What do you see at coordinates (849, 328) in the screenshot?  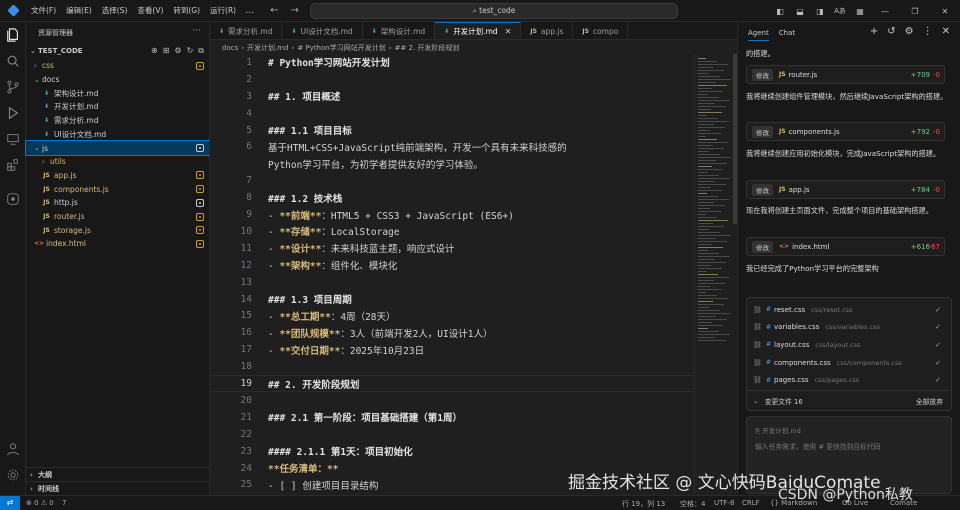 I see `changed-file-row: ⛓ # variables.css css/variables.css ✓` at bounding box center [849, 328].